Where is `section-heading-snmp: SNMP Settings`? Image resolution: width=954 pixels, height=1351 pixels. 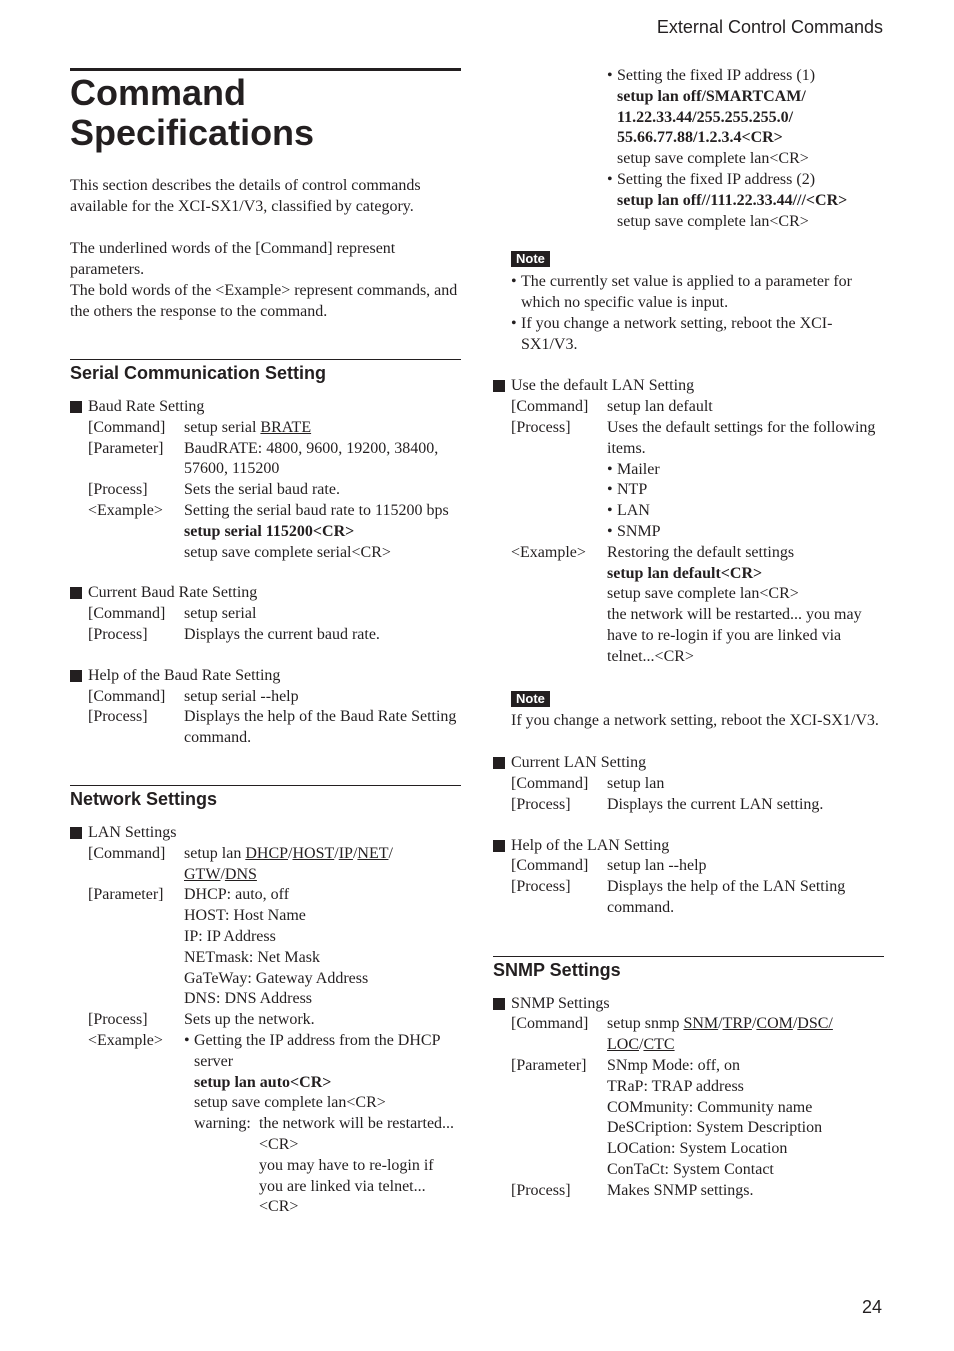
section-heading-snmp: SNMP Settings is located at coordinates (688, 967).